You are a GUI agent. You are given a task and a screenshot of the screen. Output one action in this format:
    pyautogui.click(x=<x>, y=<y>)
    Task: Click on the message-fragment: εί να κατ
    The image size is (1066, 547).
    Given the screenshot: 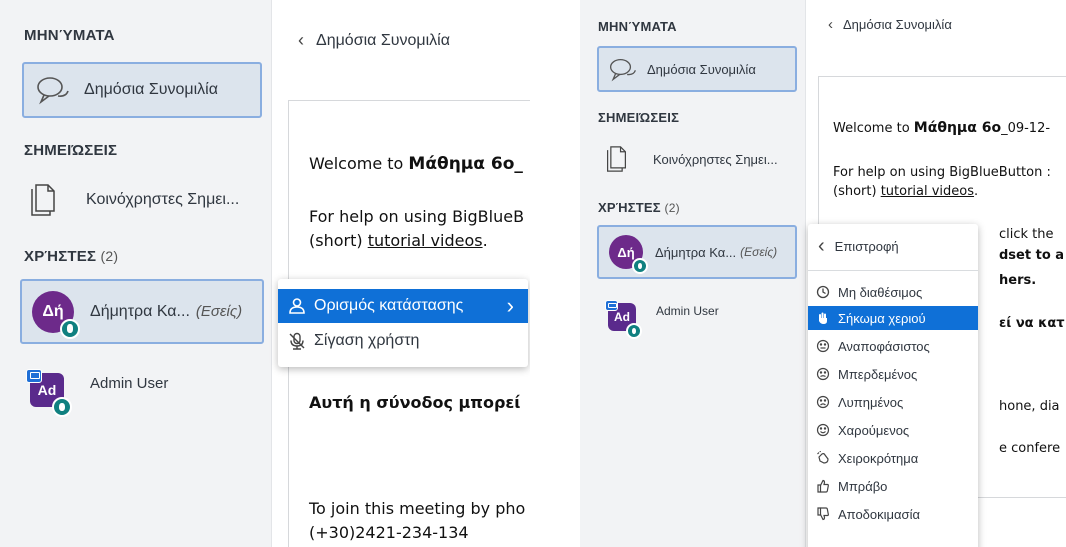 What is the action you would take?
    pyautogui.click(x=1032, y=323)
    